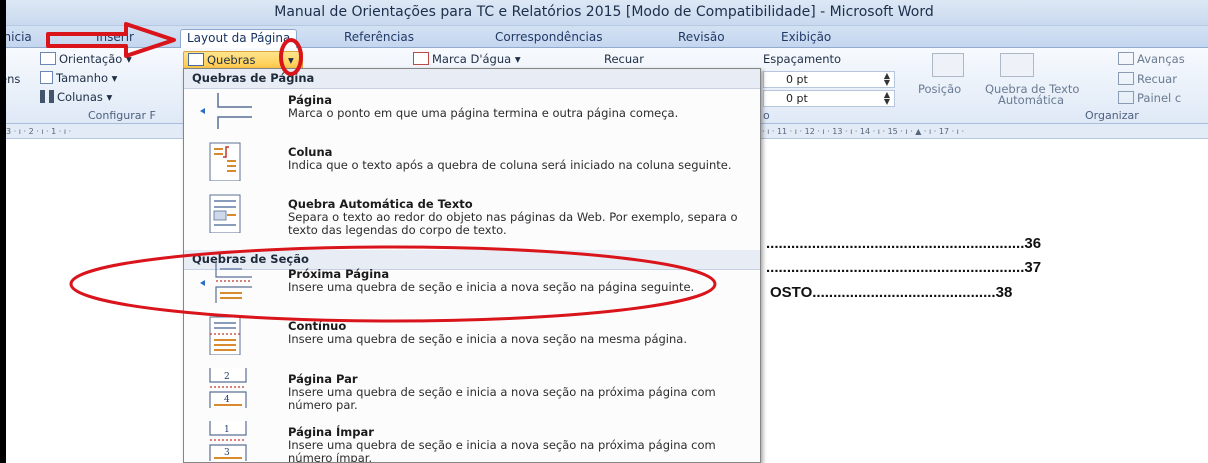  I want to click on orientation-icon, so click(48, 58).